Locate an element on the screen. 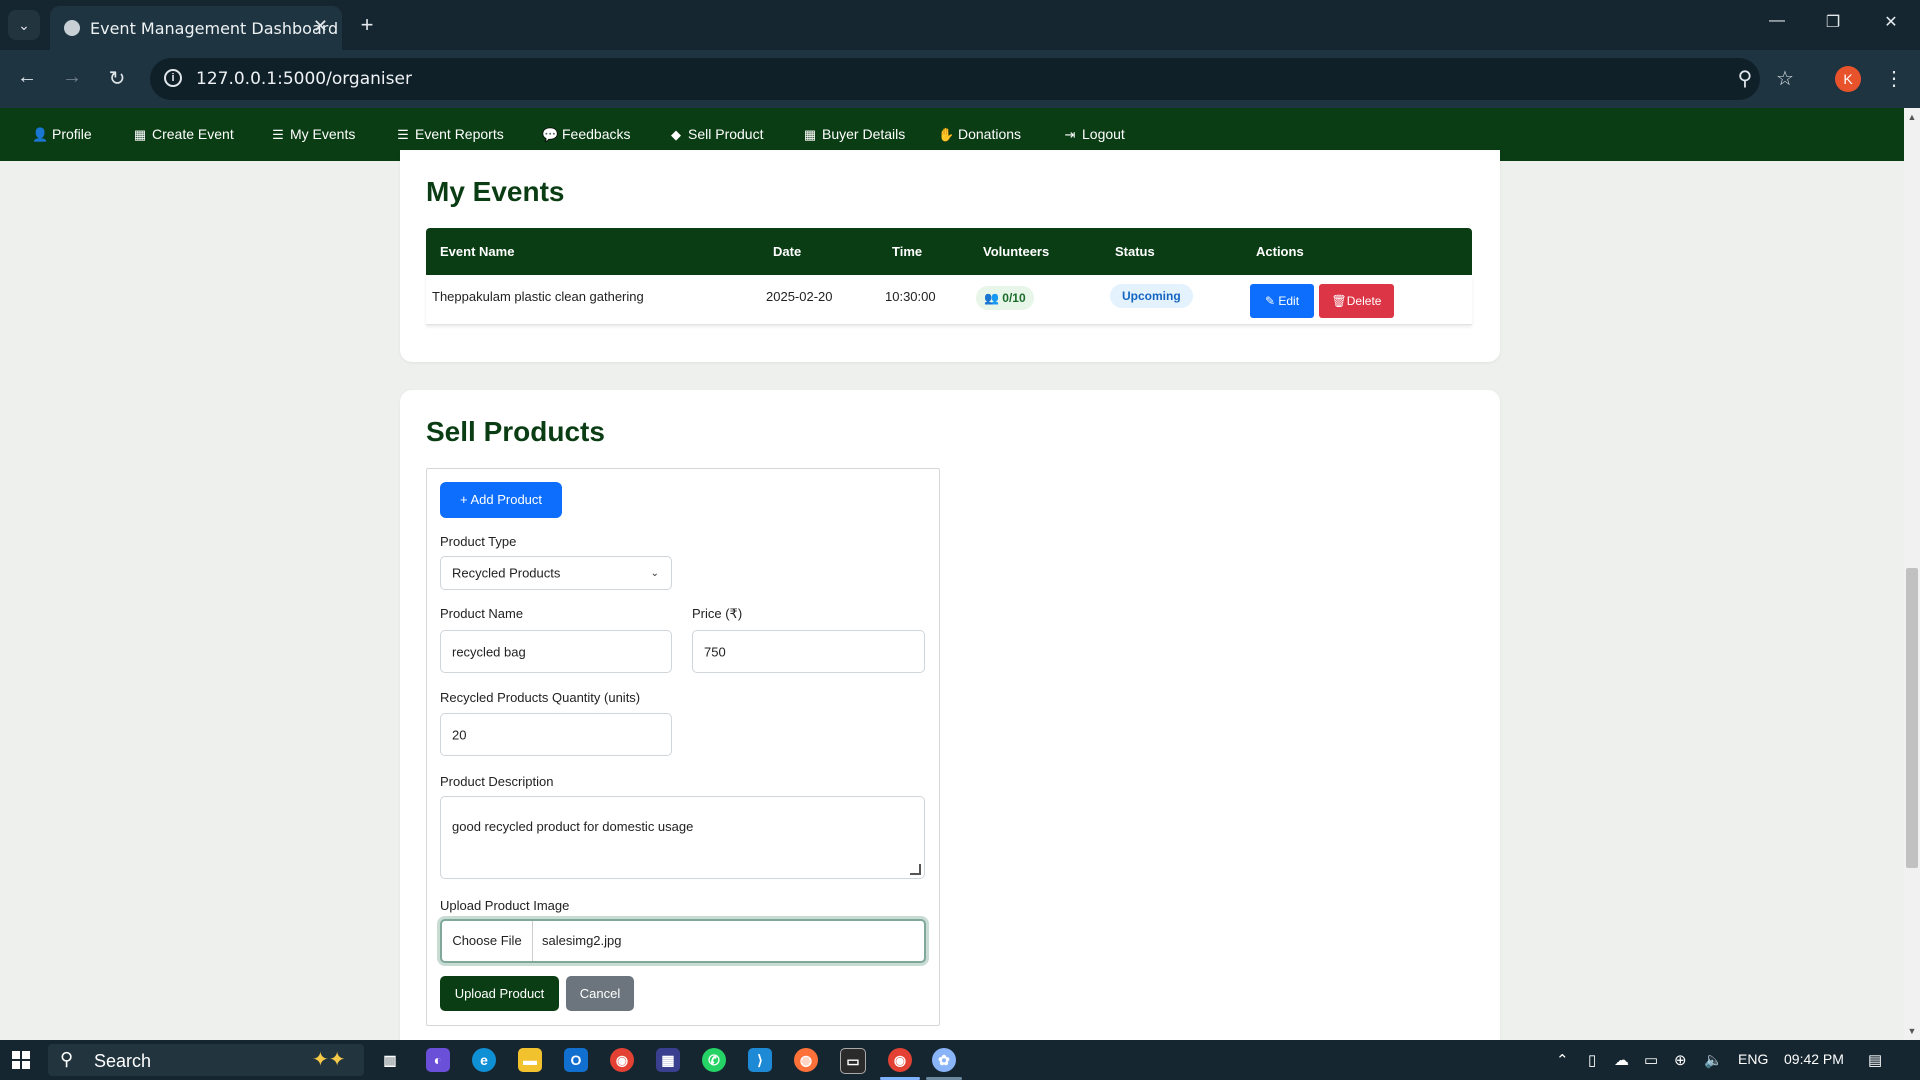 The height and width of the screenshot is (1080, 1920). file-explorer-icon: ▬ is located at coordinates (530, 1060).